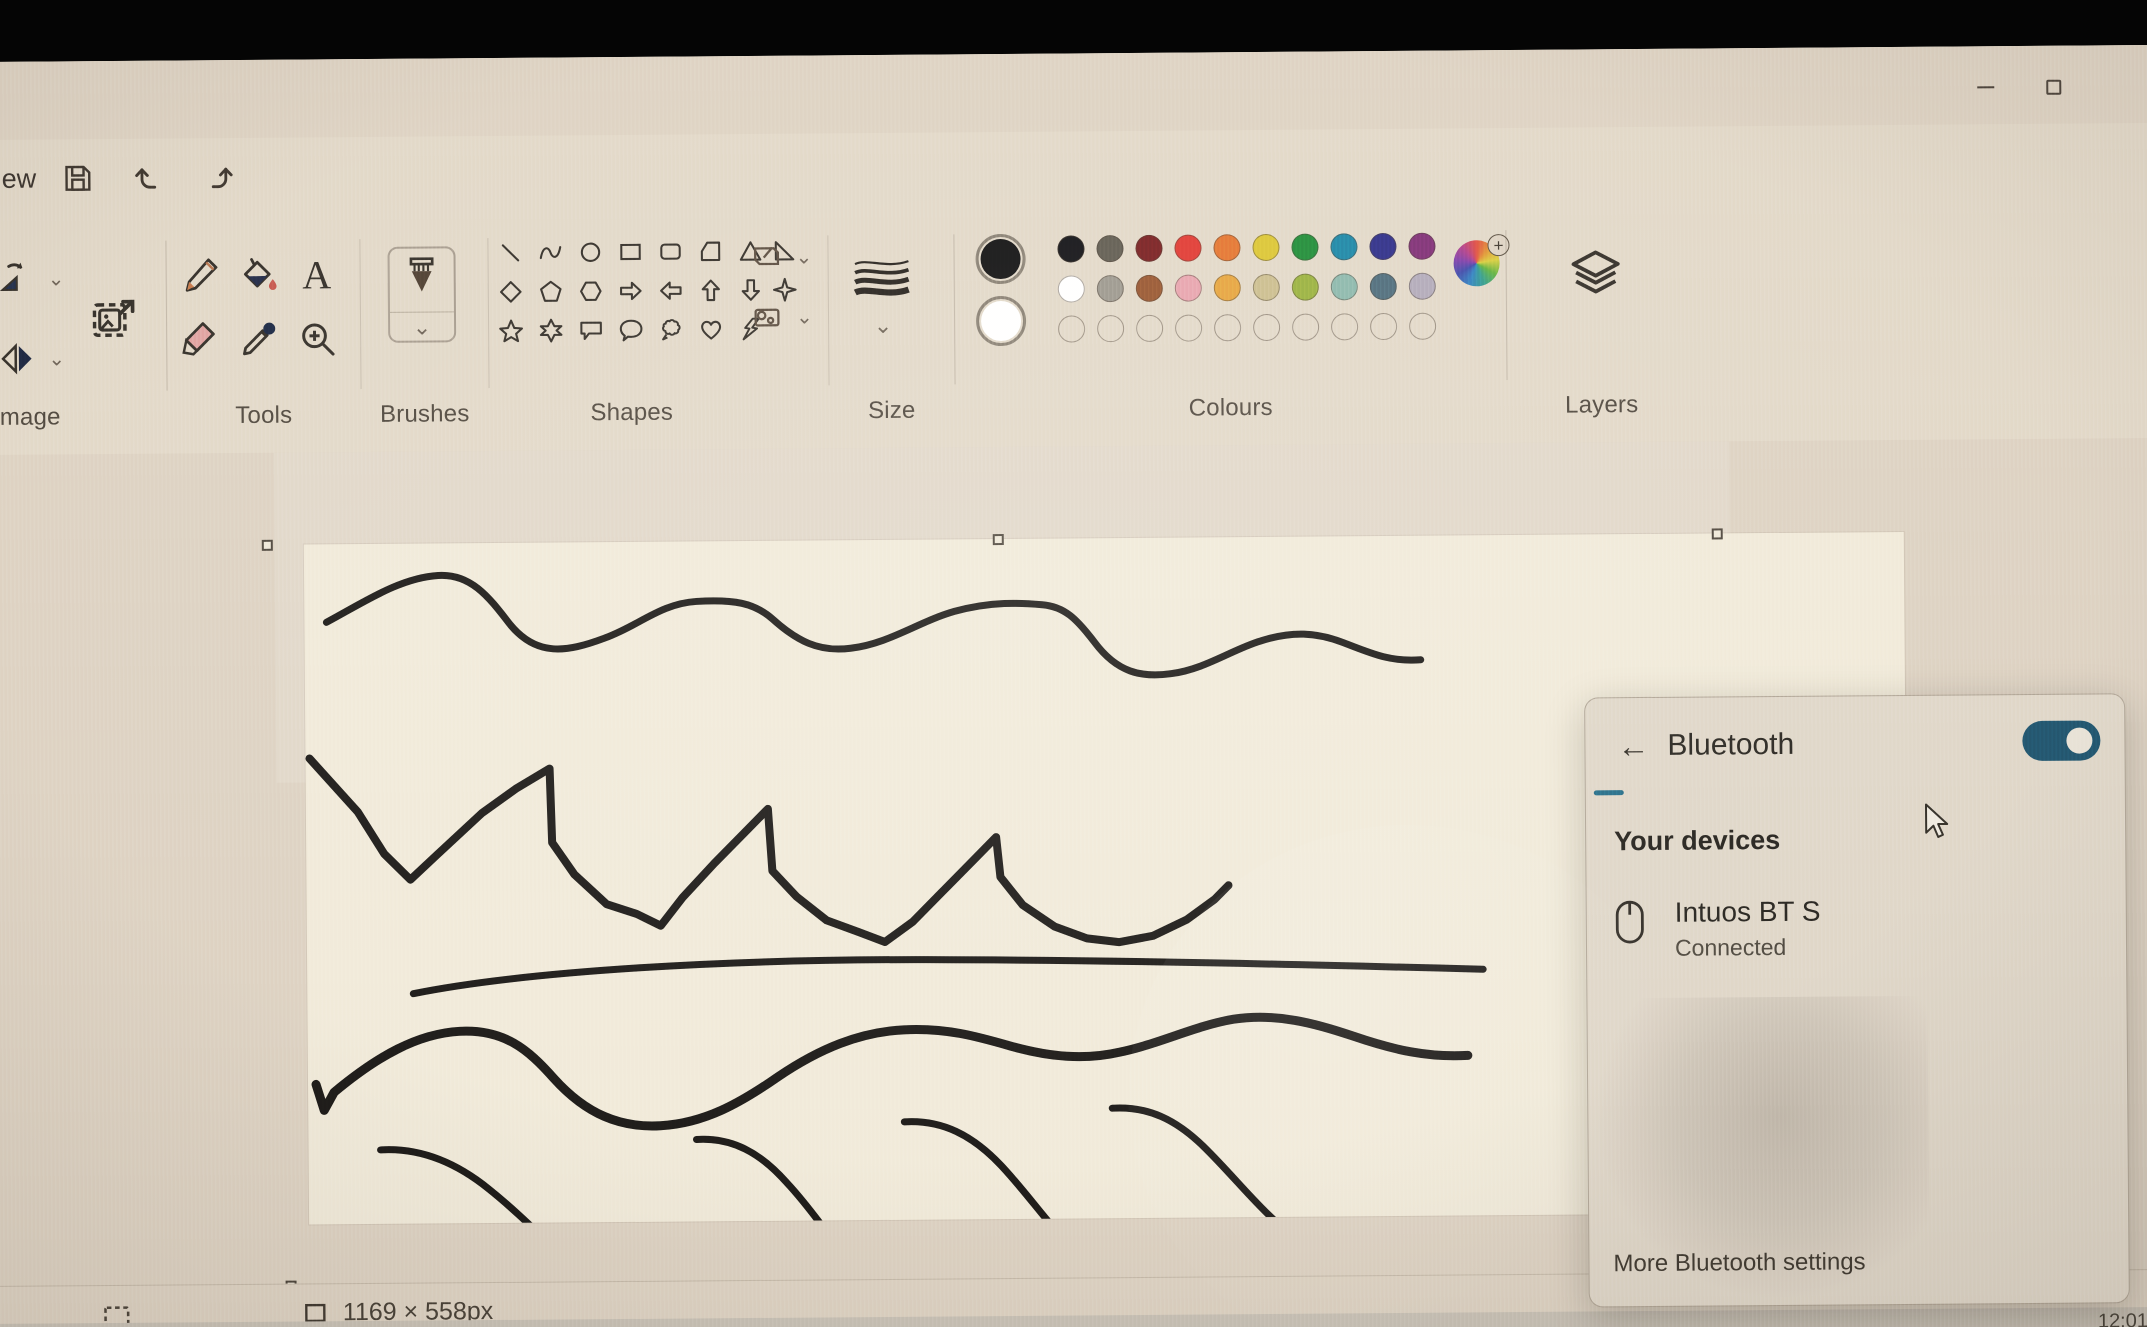 This screenshot has height=1327, width=2147. I want to click on mouse-icon, so click(1629, 922).